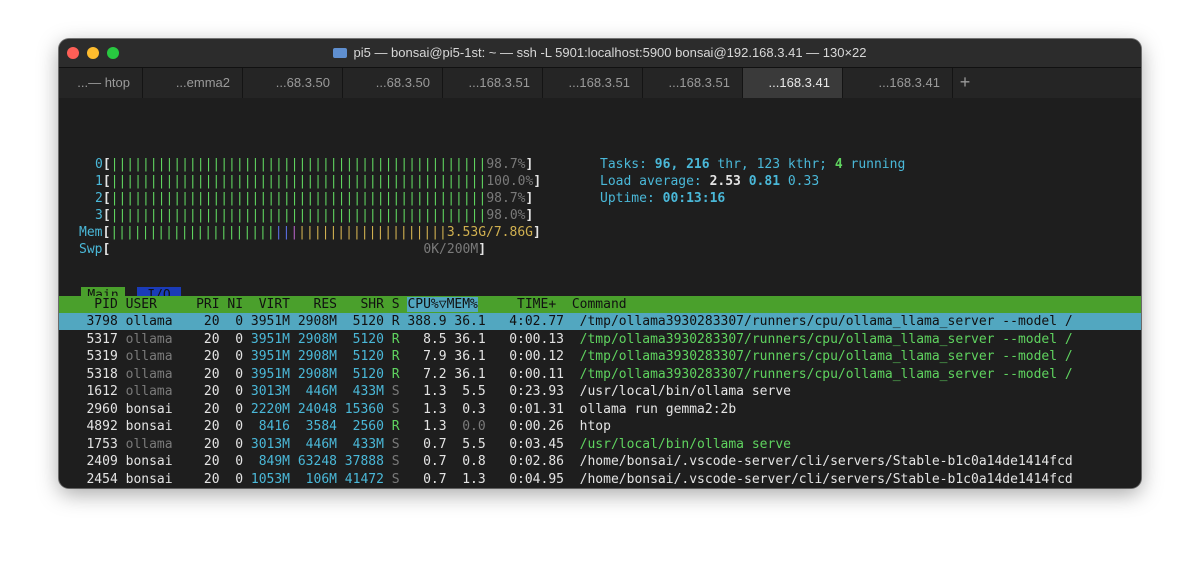 This screenshot has height=566, width=1200. I want to click on uptime: Uptime: 00:13:16, so click(663, 198).